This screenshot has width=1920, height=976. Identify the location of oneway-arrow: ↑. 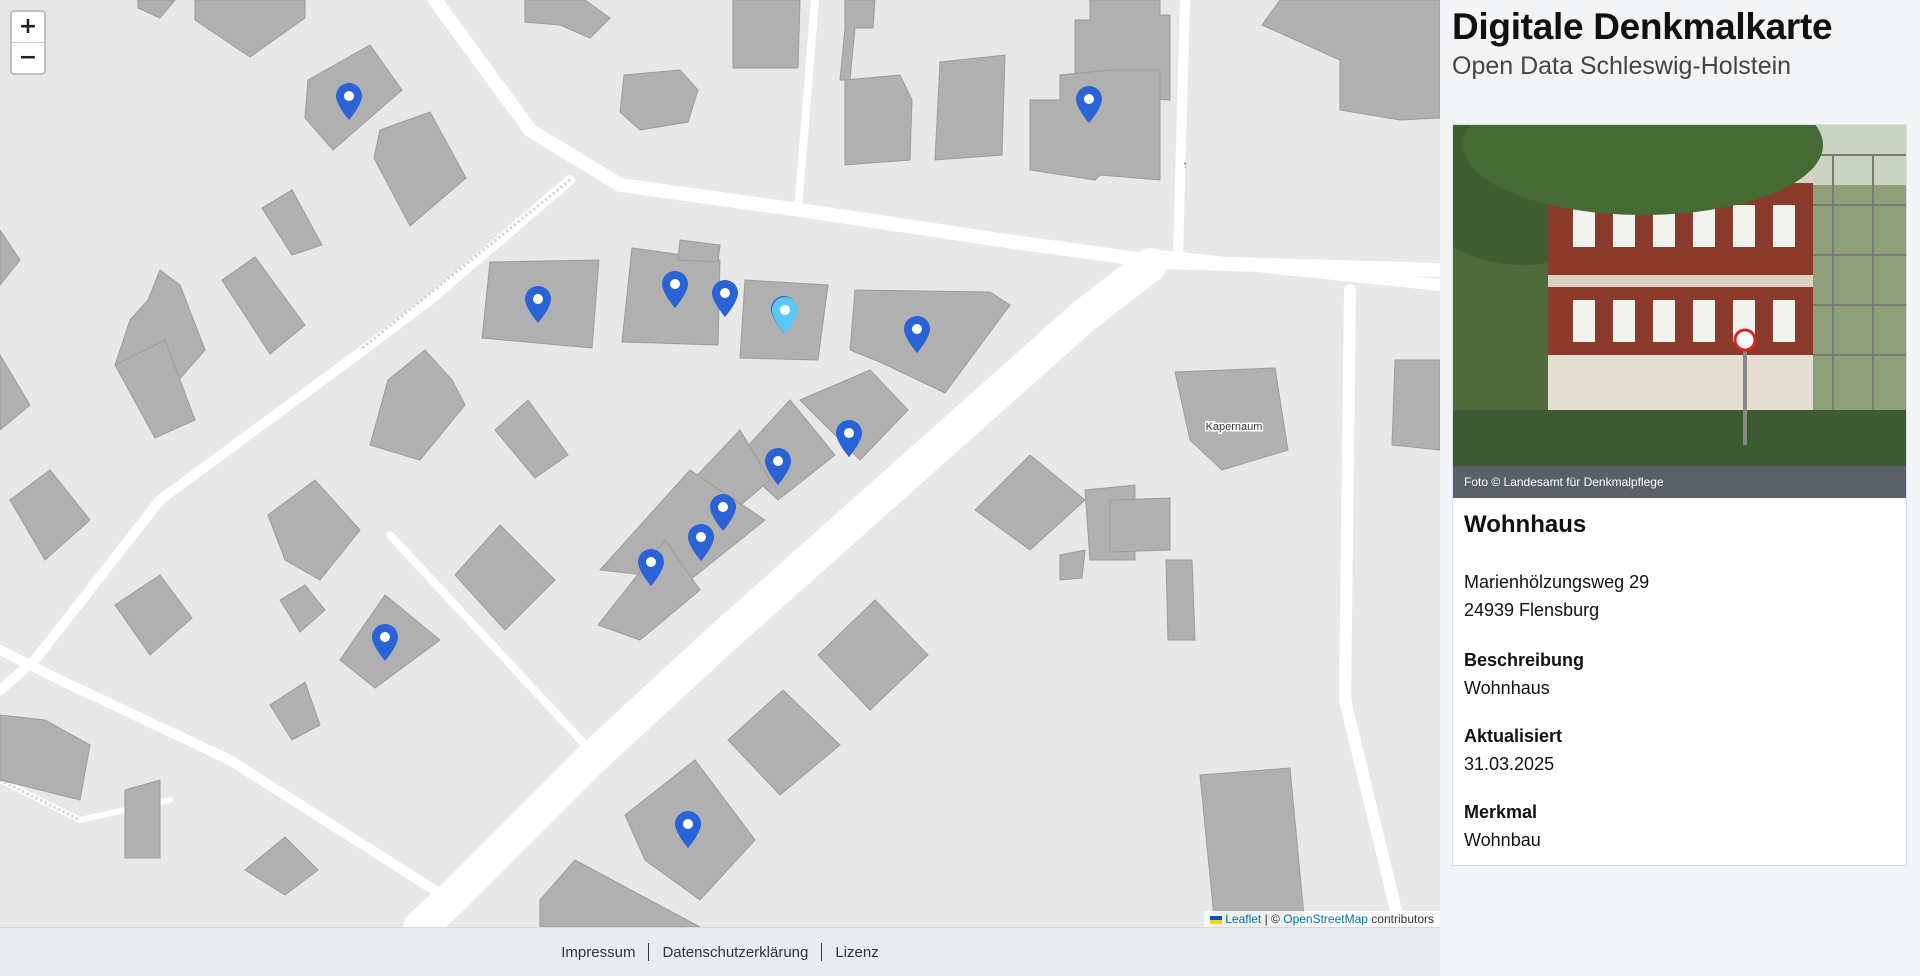
(1185, 165).